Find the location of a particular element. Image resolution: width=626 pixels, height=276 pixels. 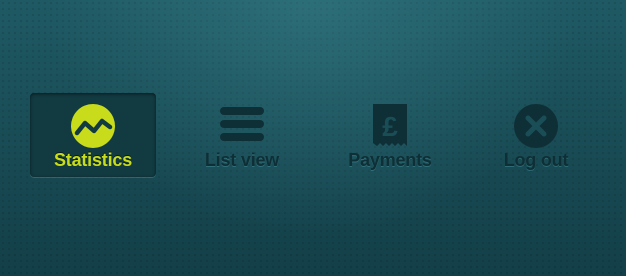

nav-item-statistics: Statistics is located at coordinates (93, 135).